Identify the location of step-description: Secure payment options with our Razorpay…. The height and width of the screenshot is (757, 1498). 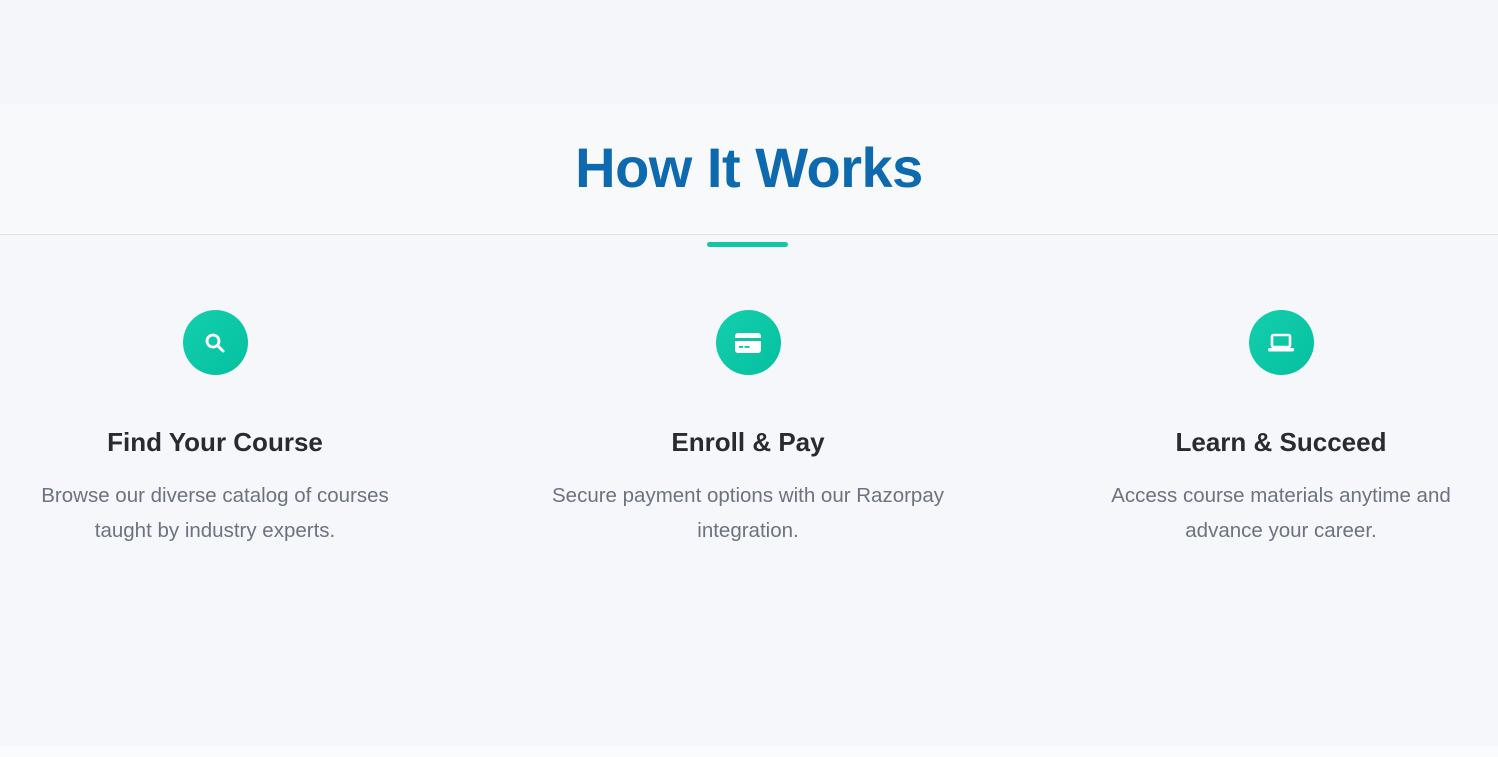
(748, 513).